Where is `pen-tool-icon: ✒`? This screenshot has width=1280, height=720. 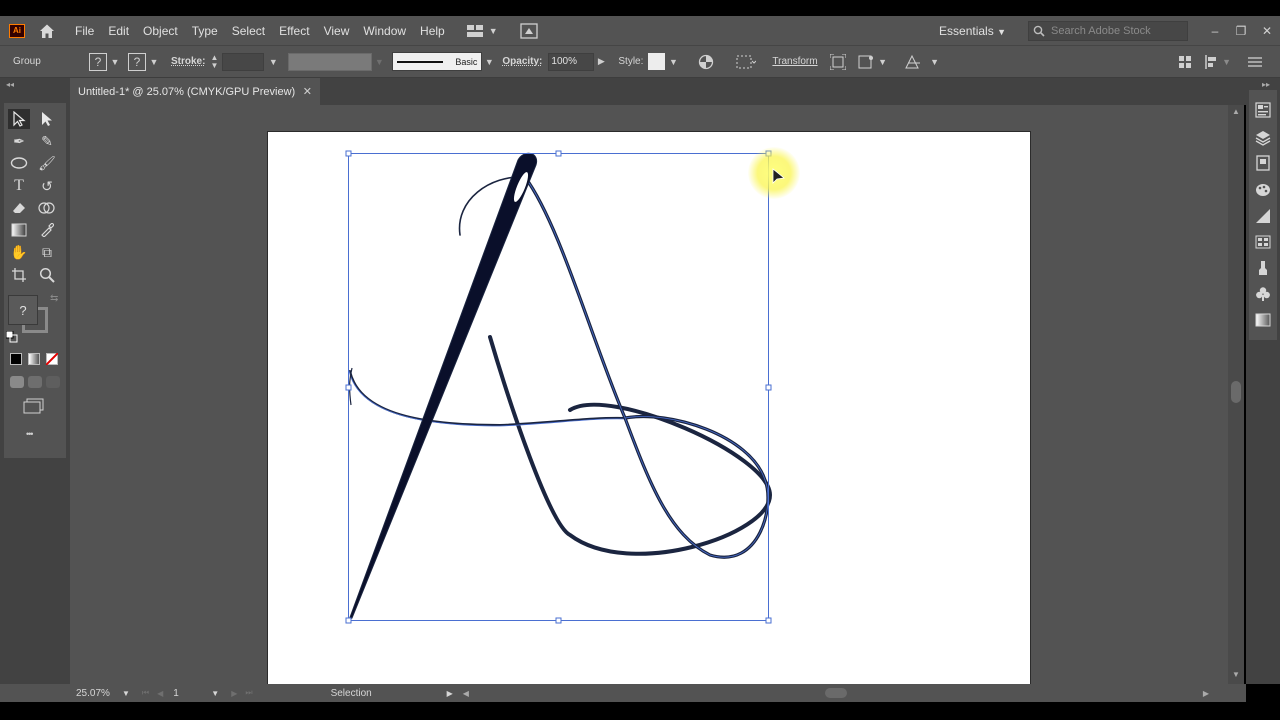 pen-tool-icon: ✒ is located at coordinates (19, 141).